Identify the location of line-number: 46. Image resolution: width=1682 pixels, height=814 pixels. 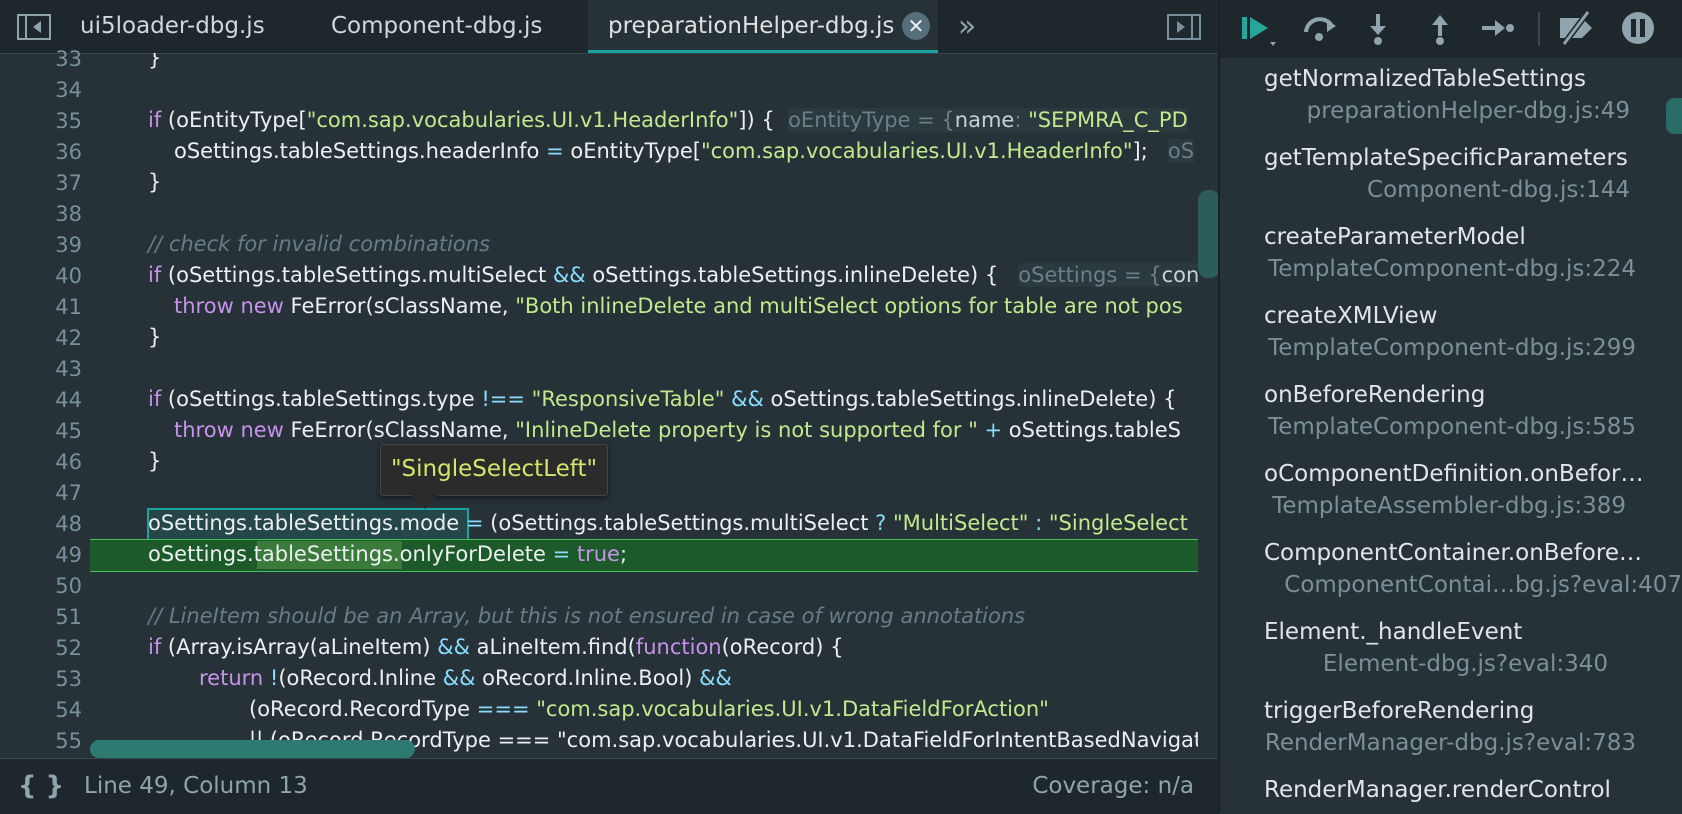
(42, 462).